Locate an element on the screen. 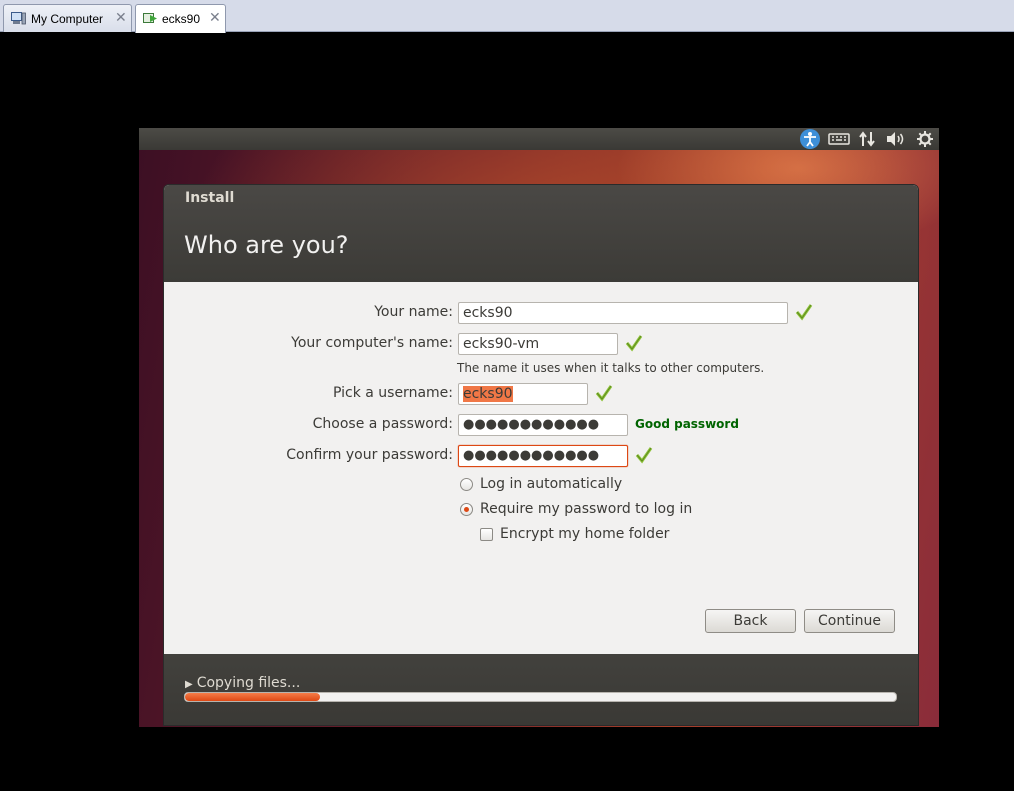  radio-button-selected is located at coordinates (466, 509).